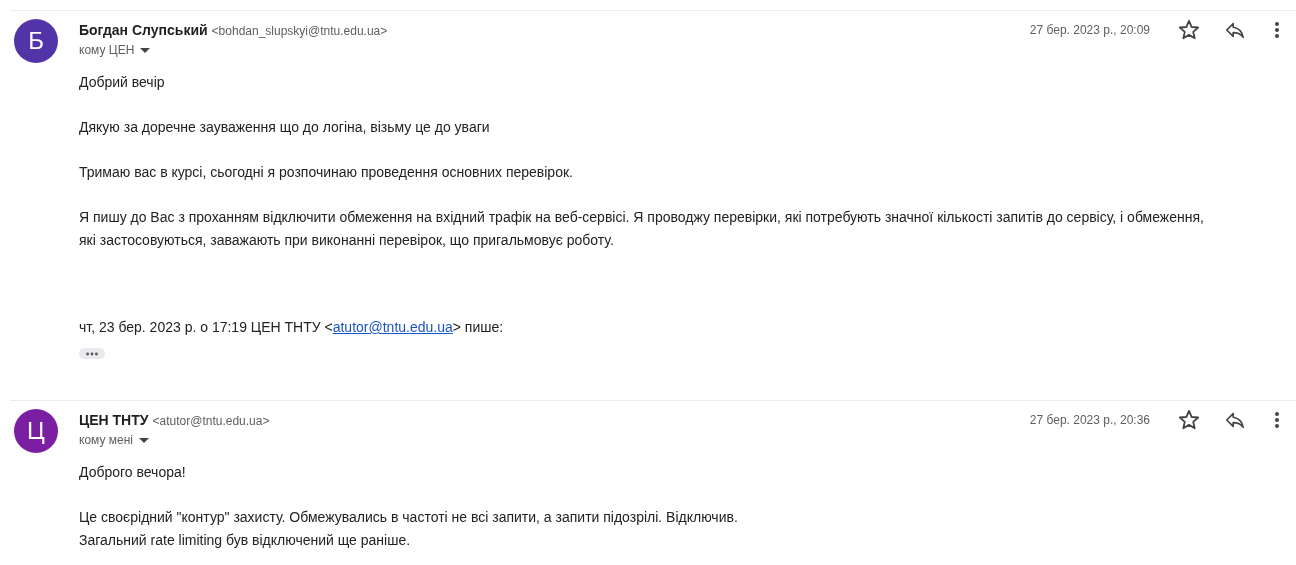 This screenshot has width=1296, height=565. What do you see at coordinates (36, 41) in the screenshot?
I see `avatar: Б` at bounding box center [36, 41].